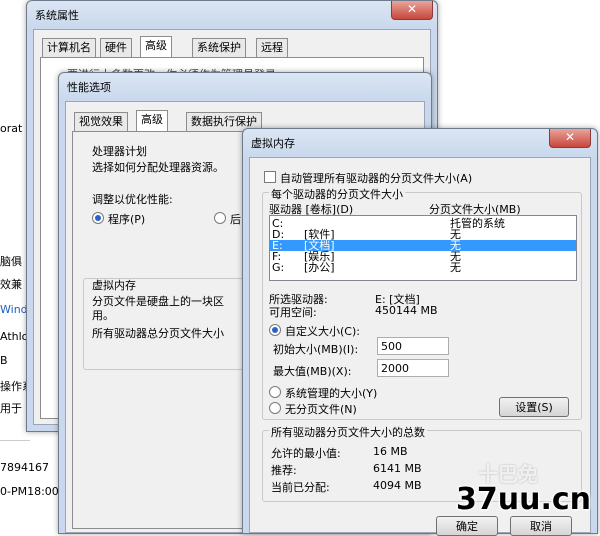  Describe the element at coordinates (89, 87) in the screenshot. I see `performance-options-title: 性能选项` at that location.